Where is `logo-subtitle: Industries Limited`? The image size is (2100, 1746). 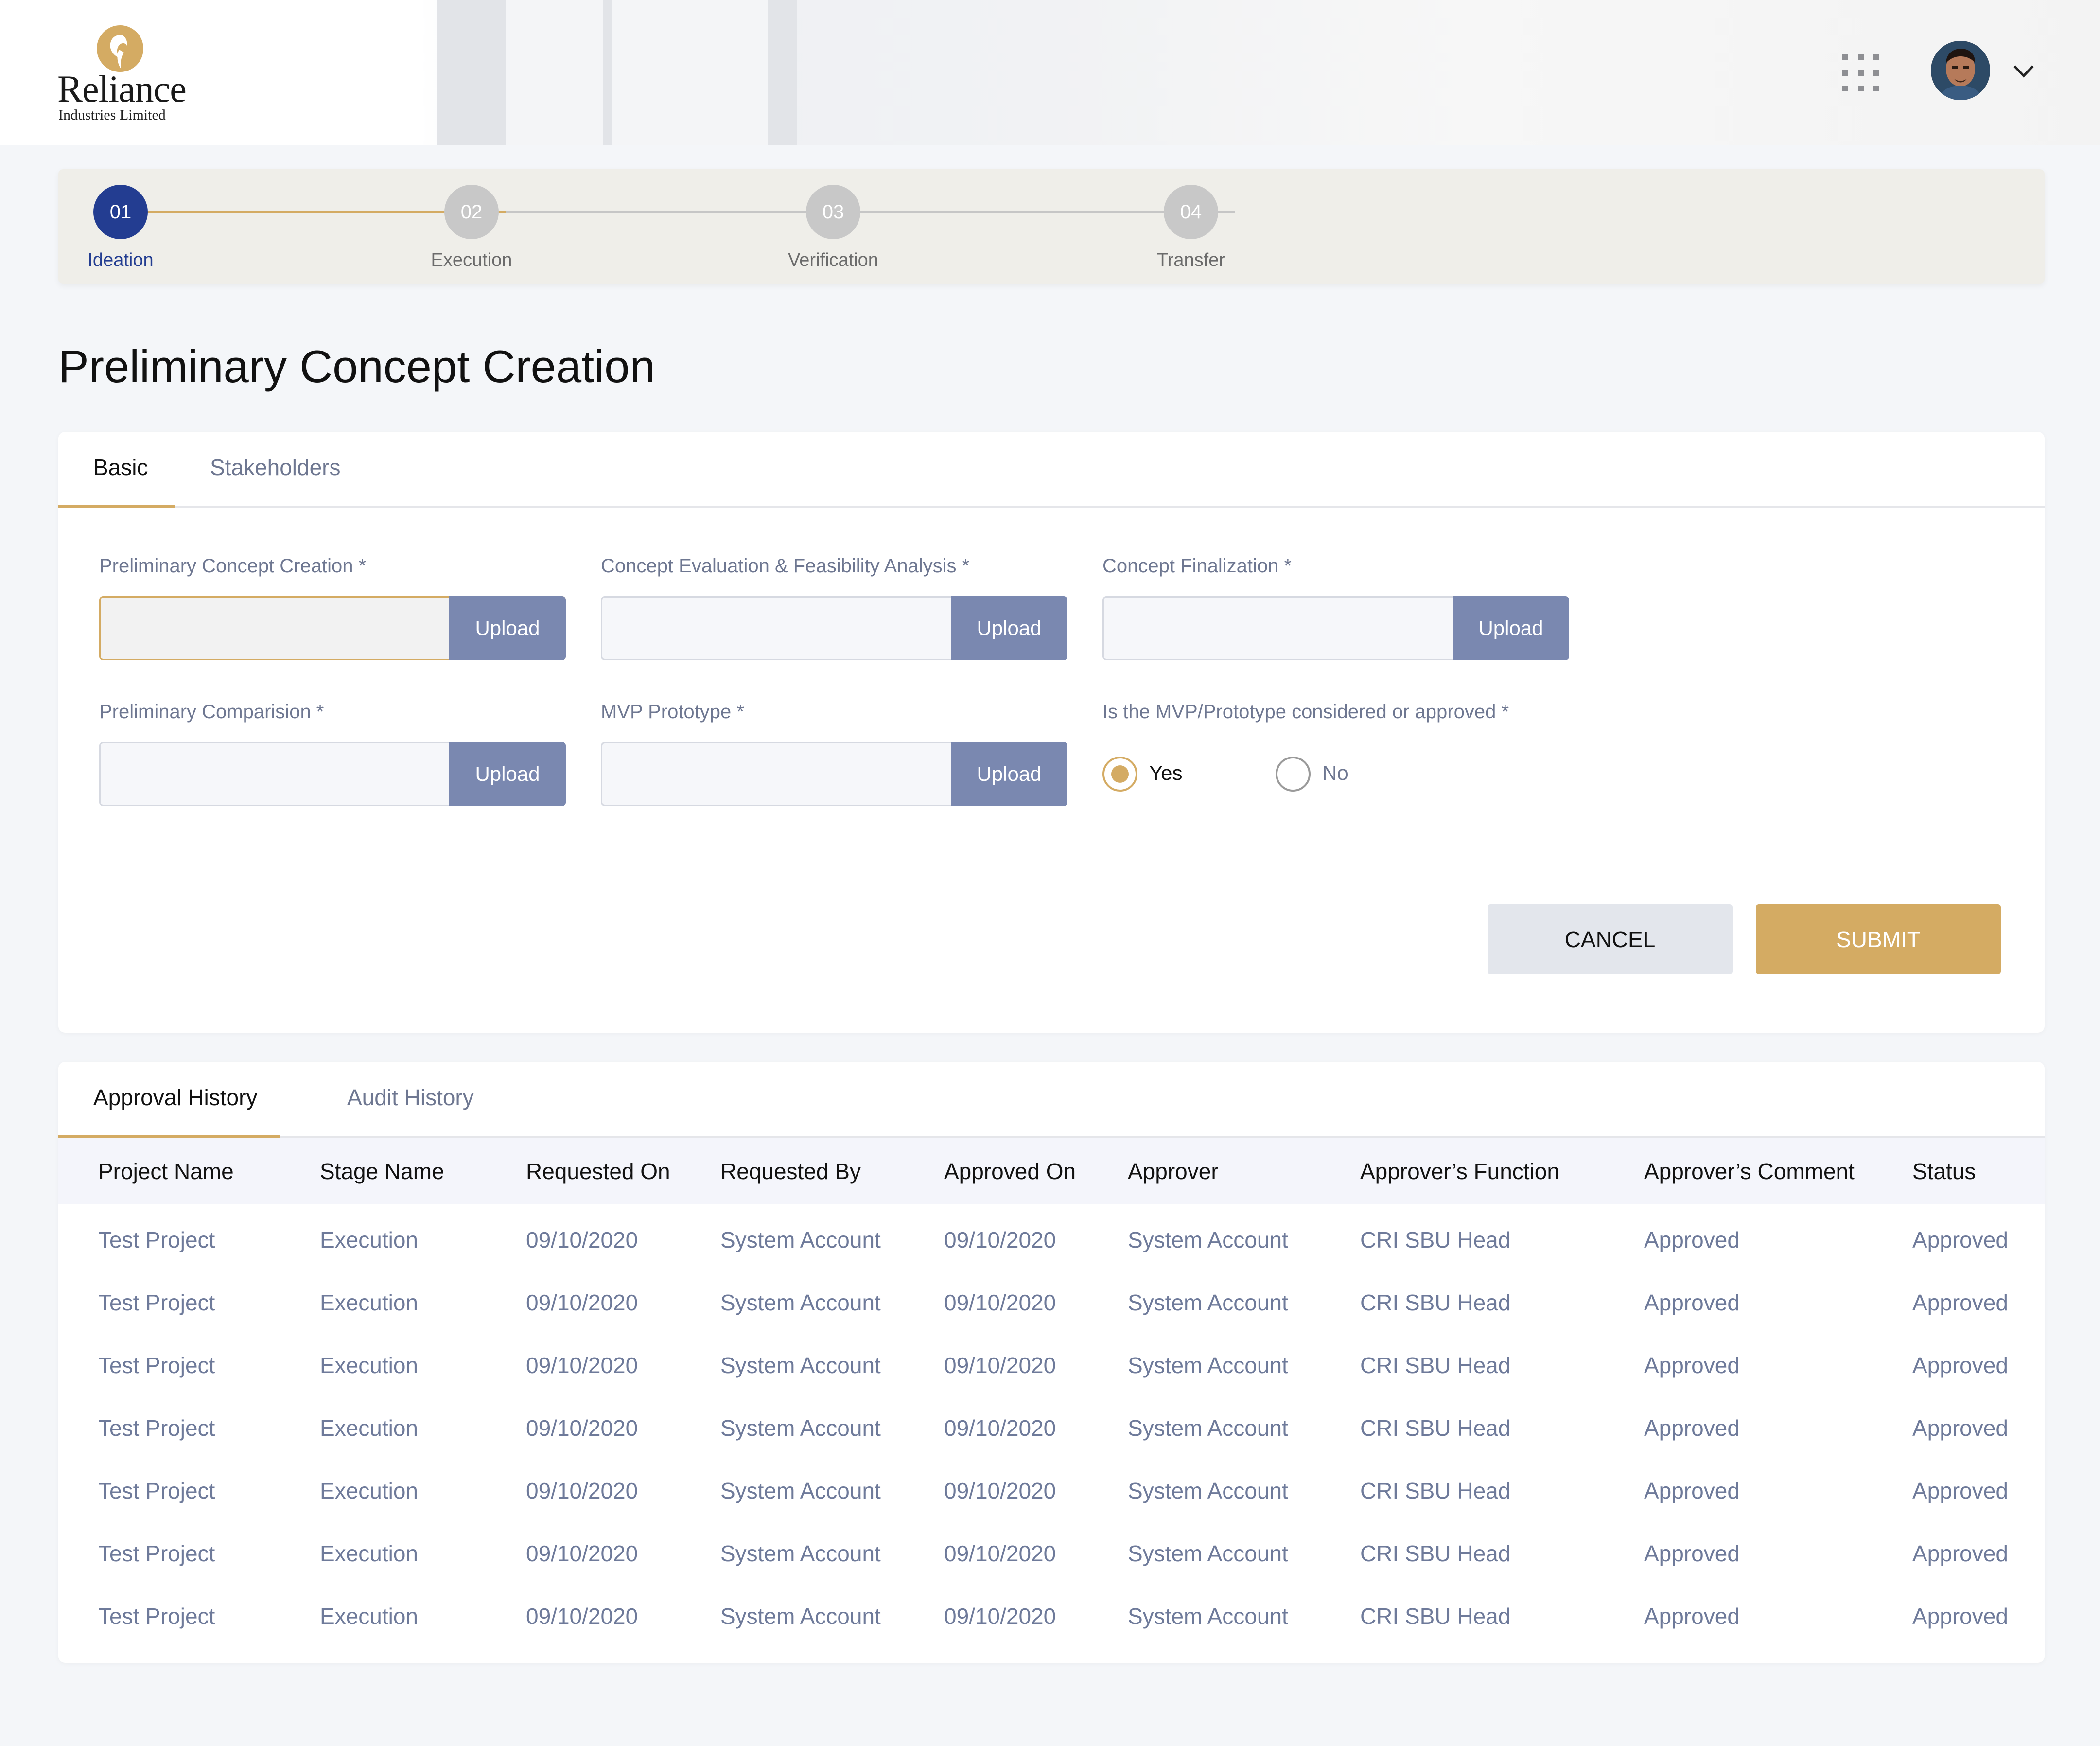 logo-subtitle: Industries Limited is located at coordinates (112, 115).